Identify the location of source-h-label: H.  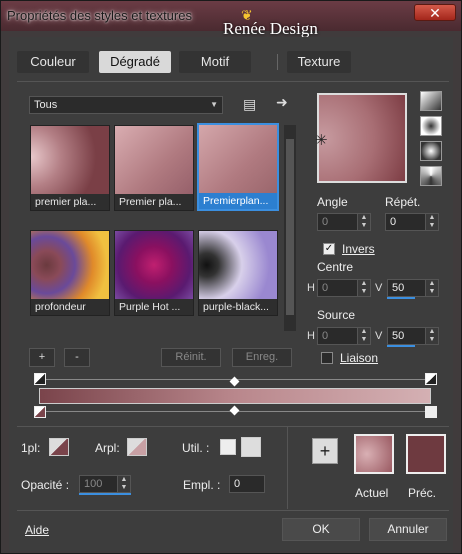
(311, 336).